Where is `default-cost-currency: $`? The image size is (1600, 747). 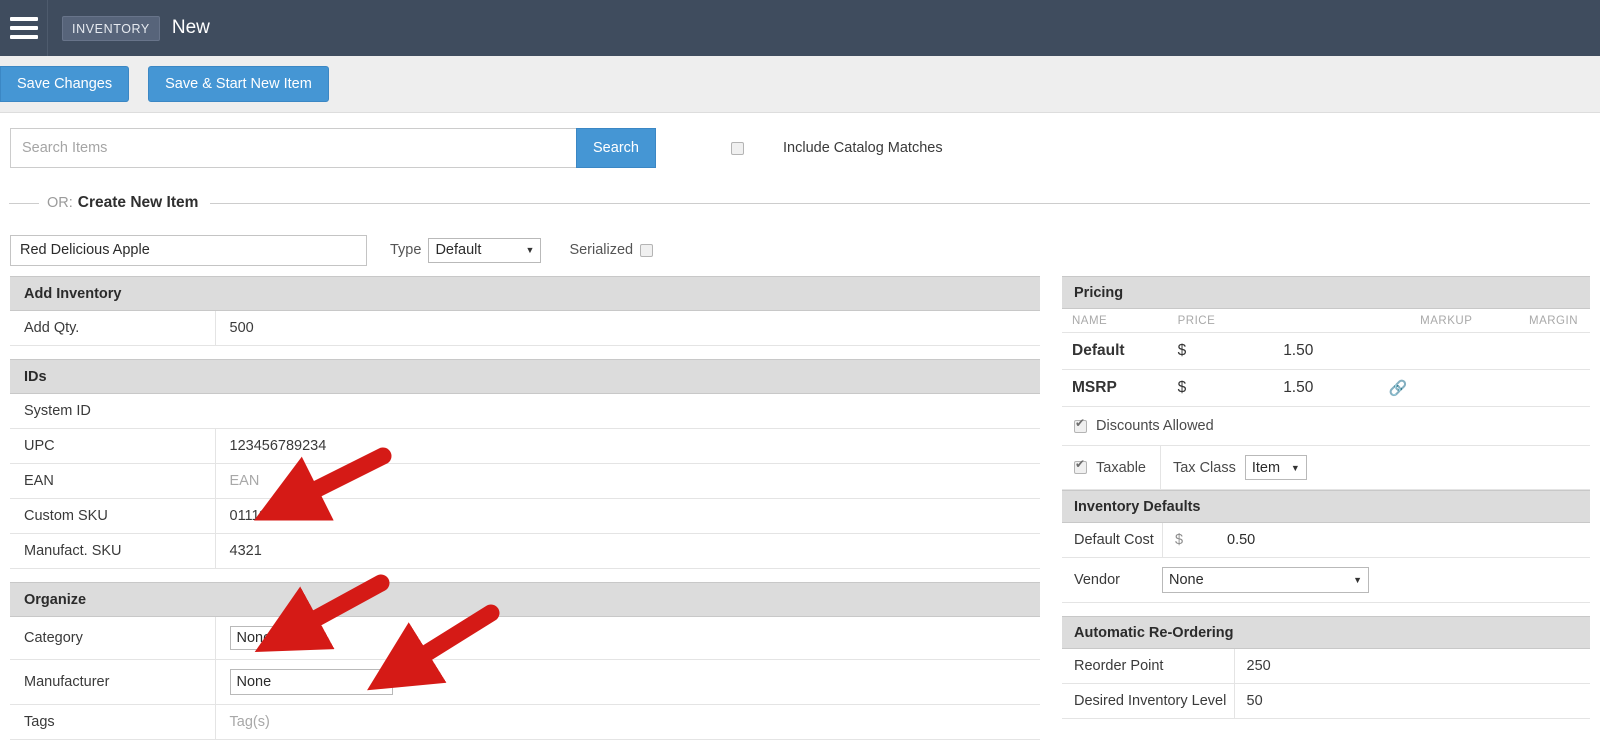
default-cost-currency: $ is located at coordinates (1179, 540).